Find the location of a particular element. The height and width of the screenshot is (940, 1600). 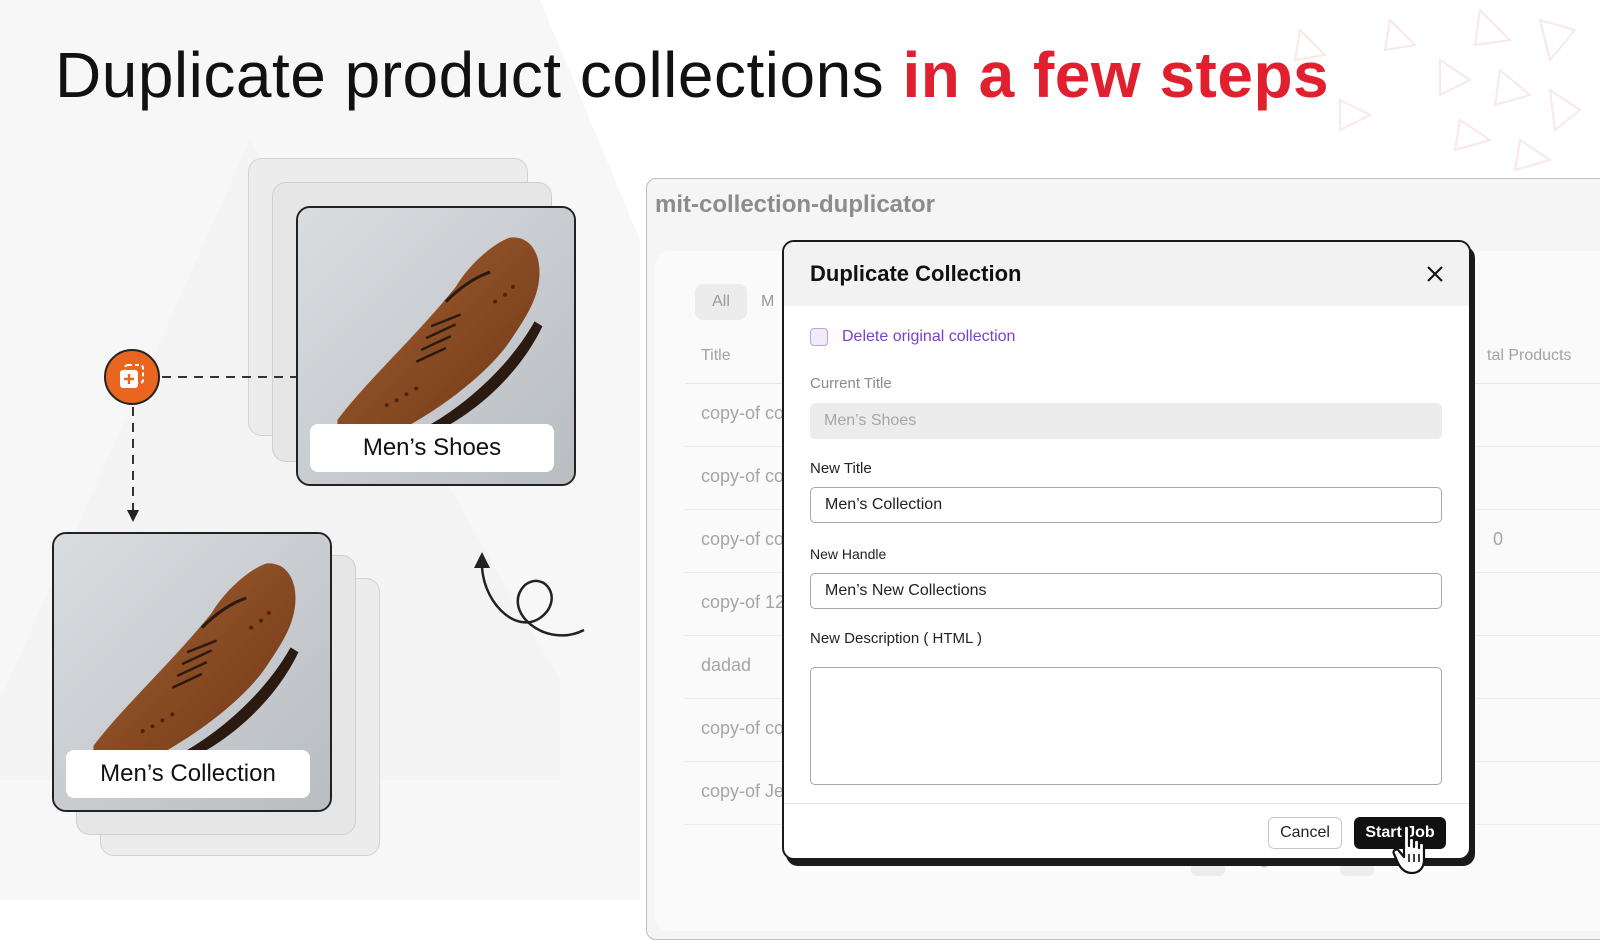

delete-original-checkbox is located at coordinates (819, 337).